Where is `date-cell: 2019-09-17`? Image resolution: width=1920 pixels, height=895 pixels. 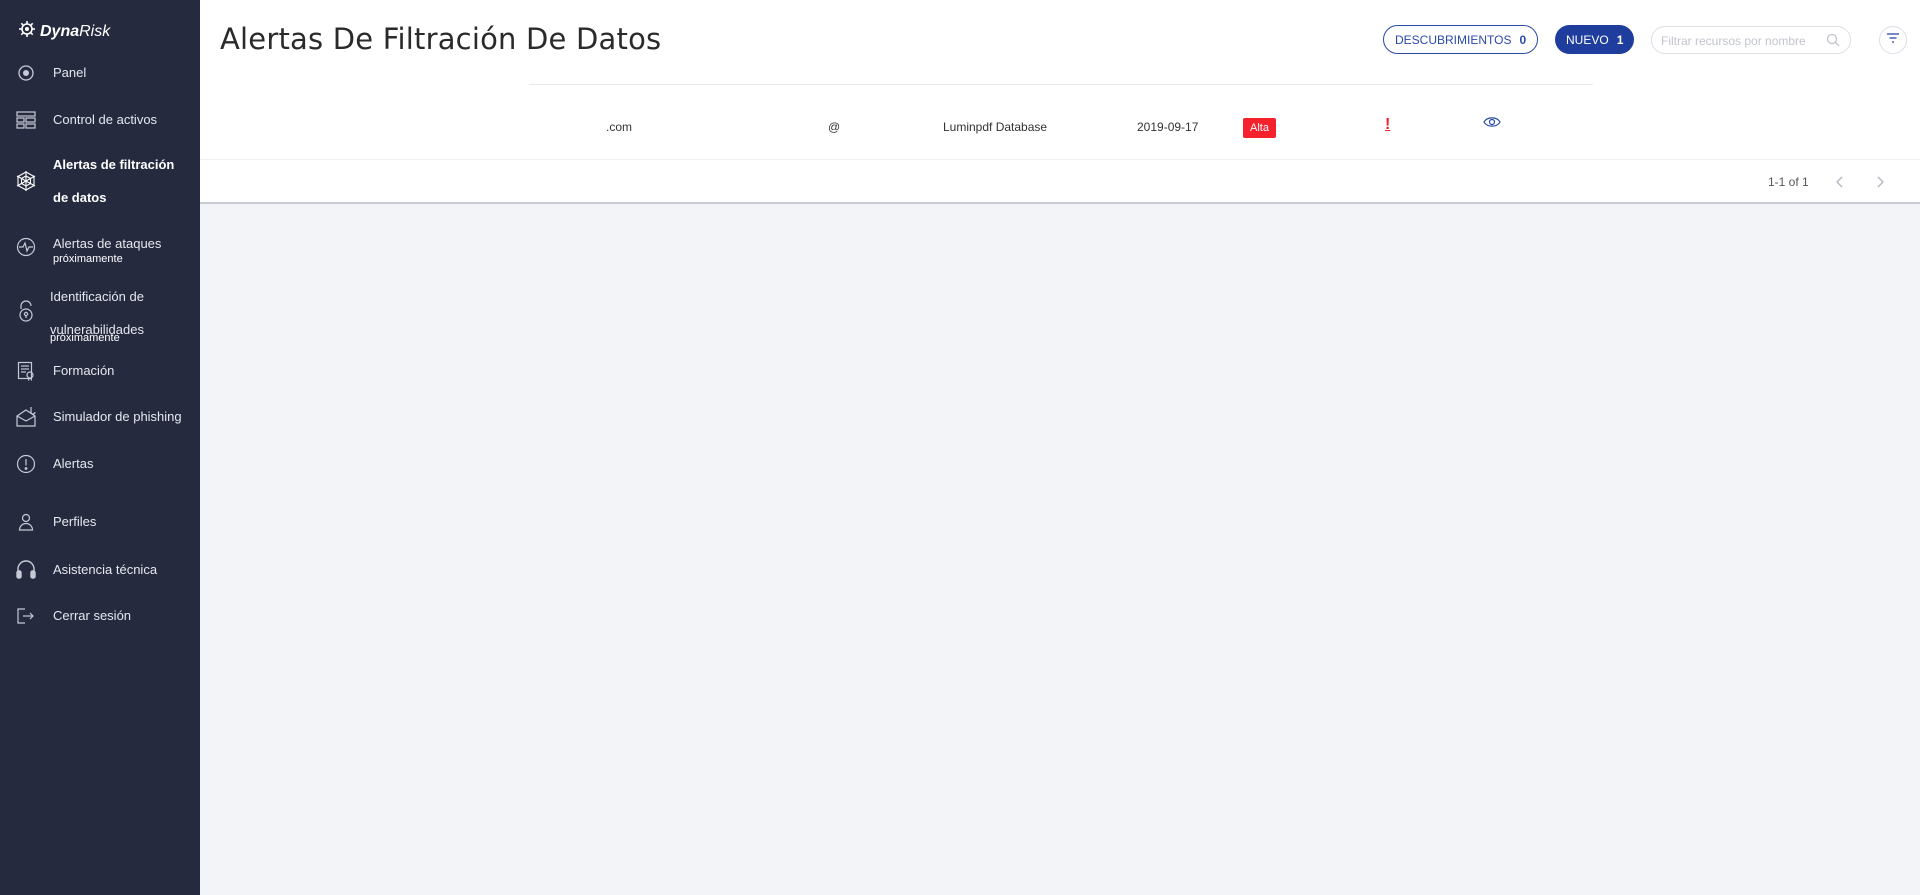 date-cell: 2019-09-17 is located at coordinates (1168, 127).